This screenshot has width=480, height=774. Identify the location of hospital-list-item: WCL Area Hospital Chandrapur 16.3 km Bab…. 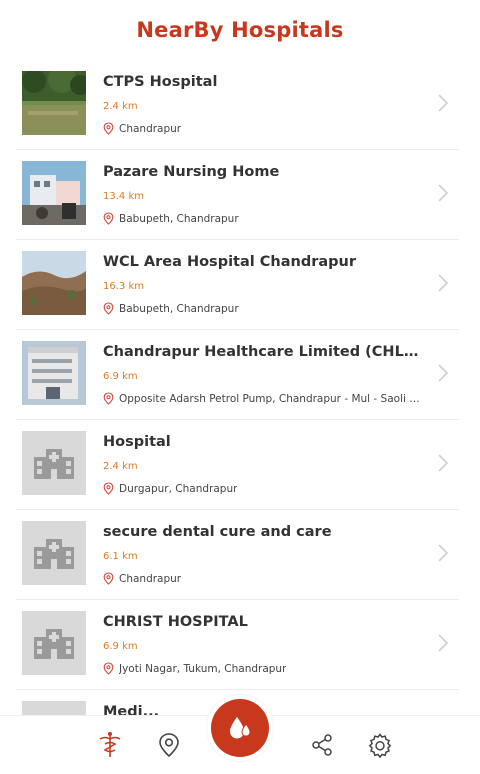
(237, 285).